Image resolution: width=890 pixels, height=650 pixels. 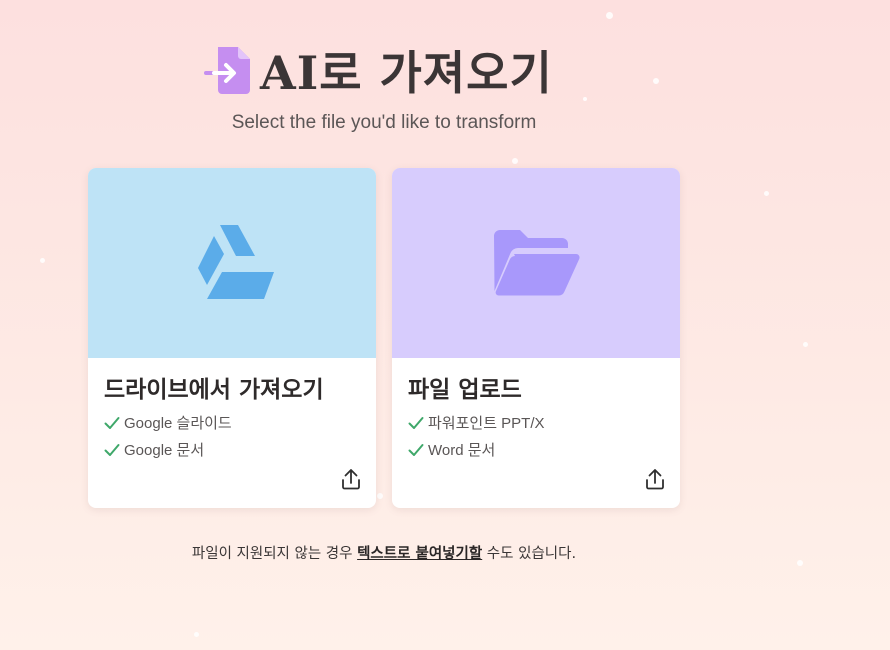 What do you see at coordinates (465, 390) in the screenshot?
I see `card-title: 파일 업로드` at bounding box center [465, 390].